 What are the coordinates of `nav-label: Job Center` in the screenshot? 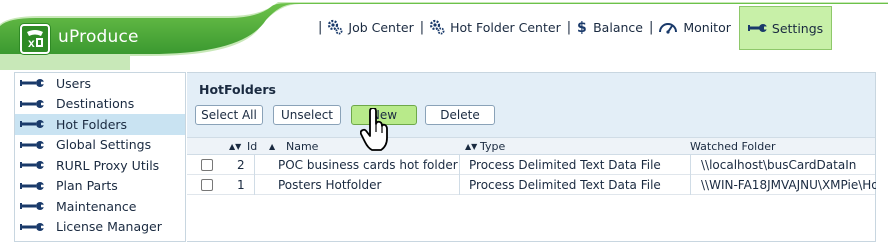 It's located at (381, 27).